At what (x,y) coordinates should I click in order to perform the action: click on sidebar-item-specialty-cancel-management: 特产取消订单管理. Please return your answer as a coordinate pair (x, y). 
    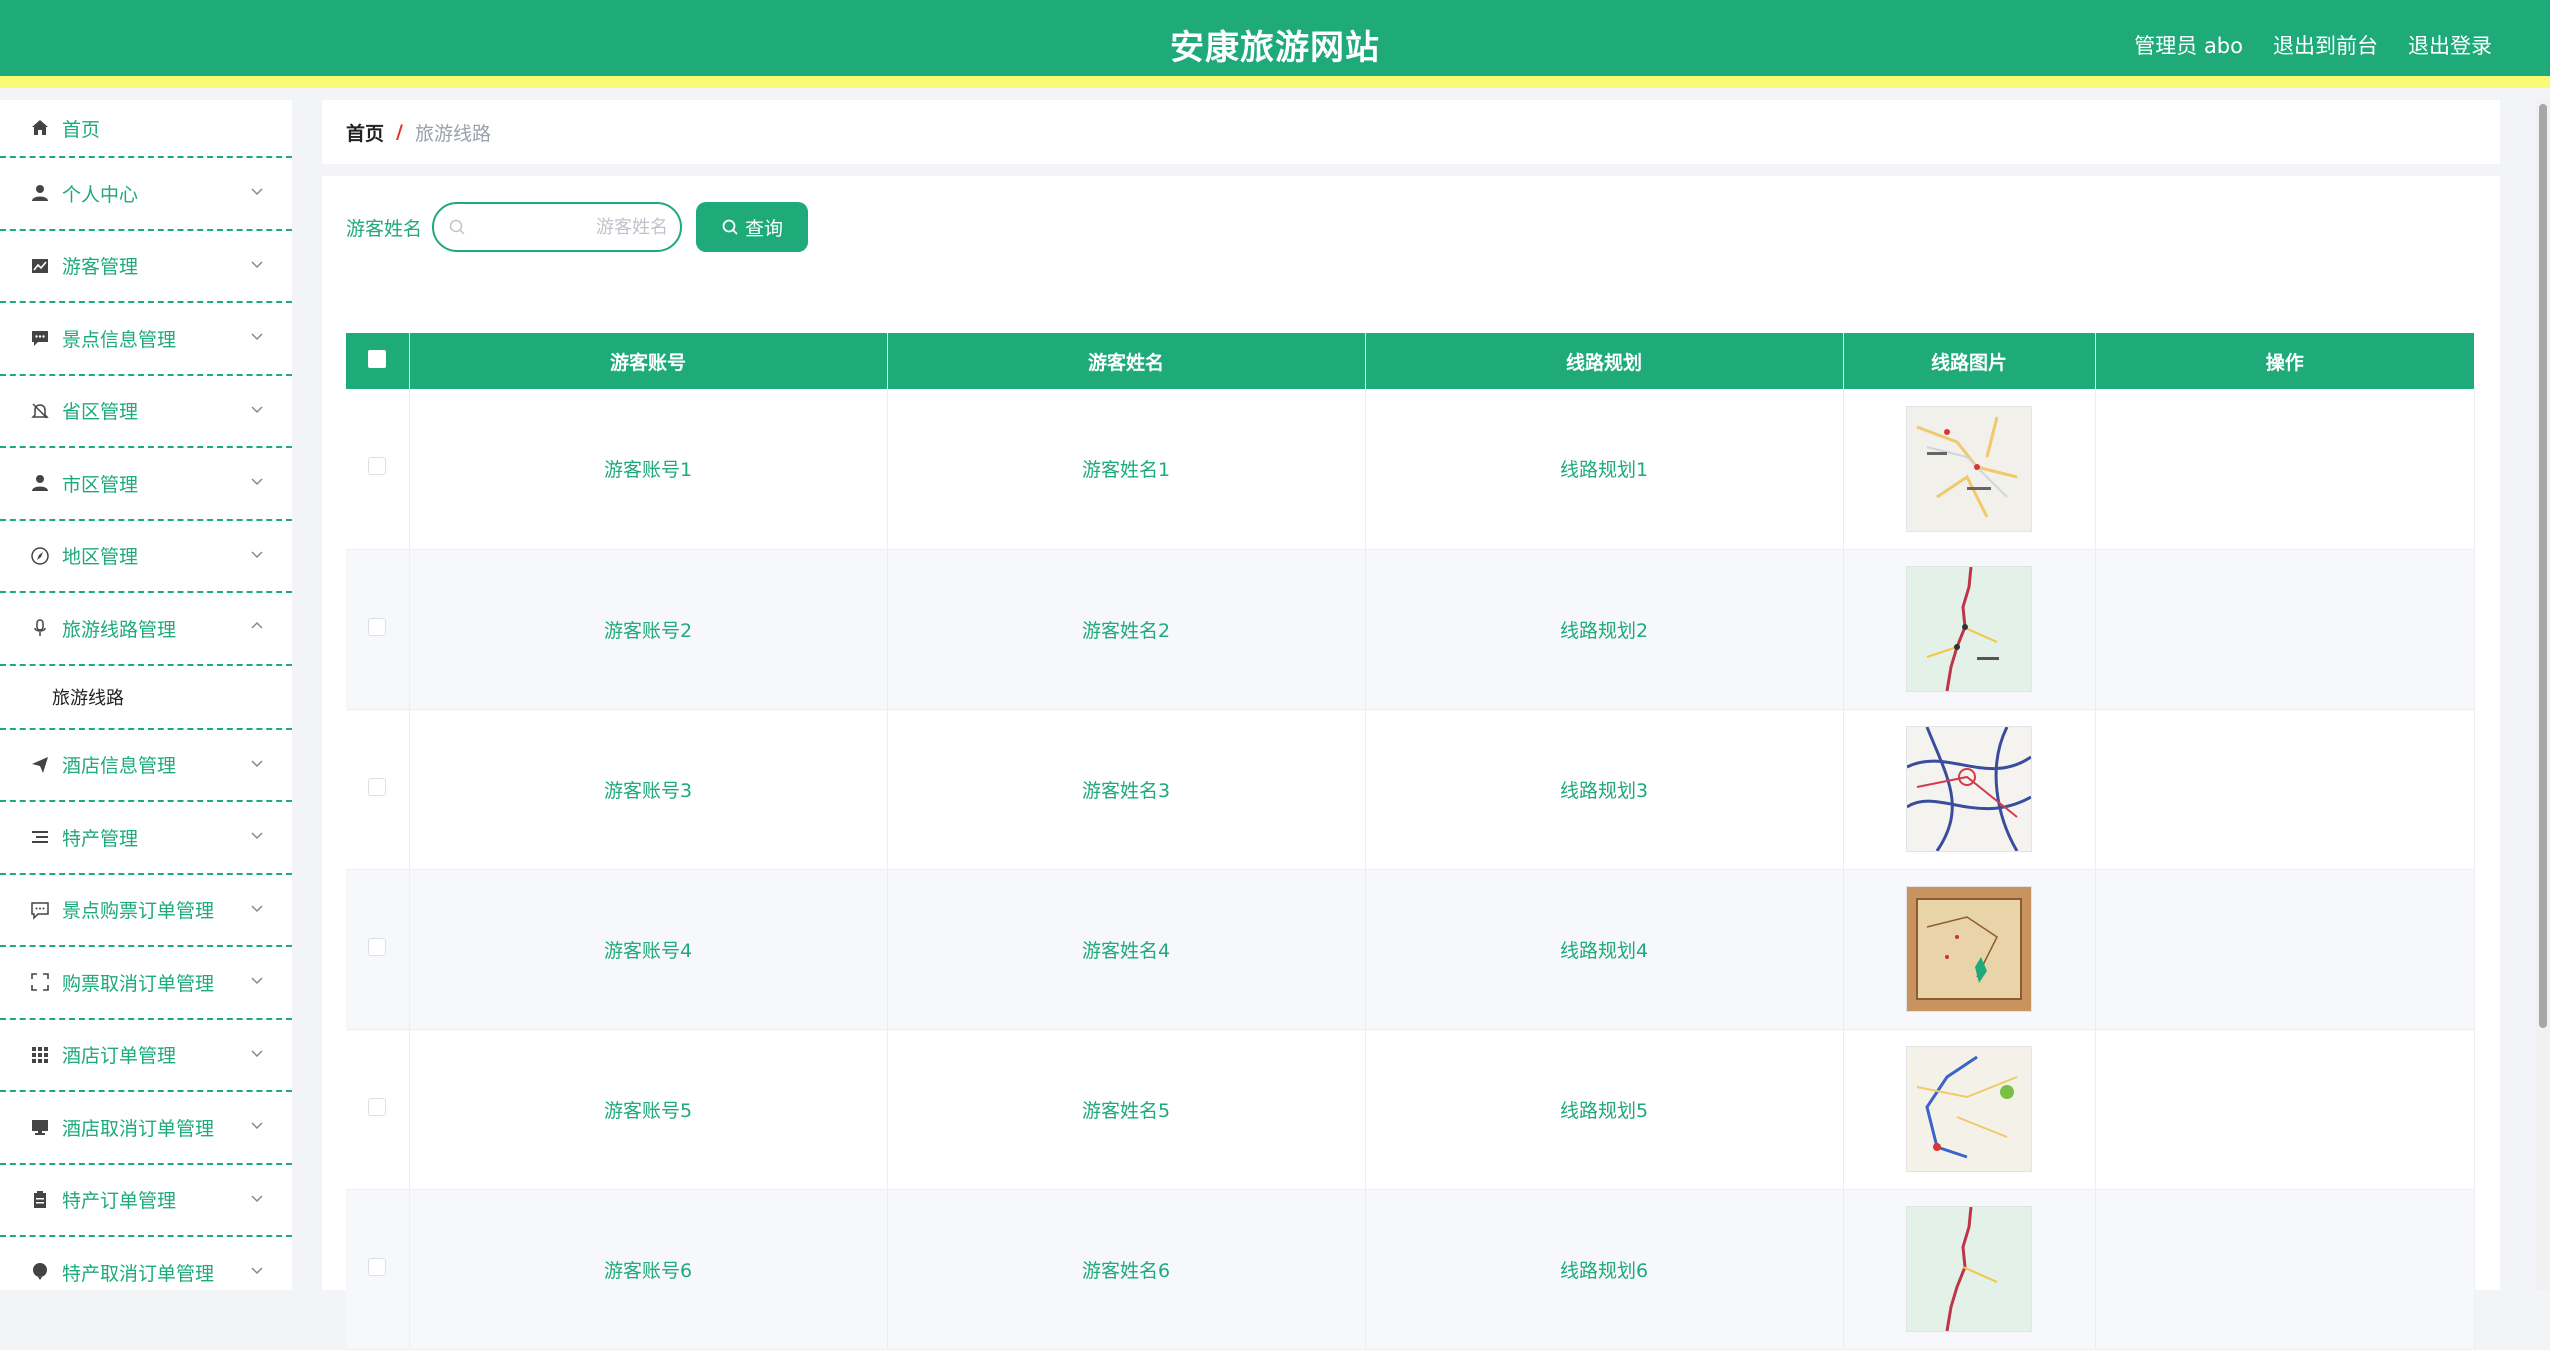
    Looking at the image, I should click on (146, 1263).